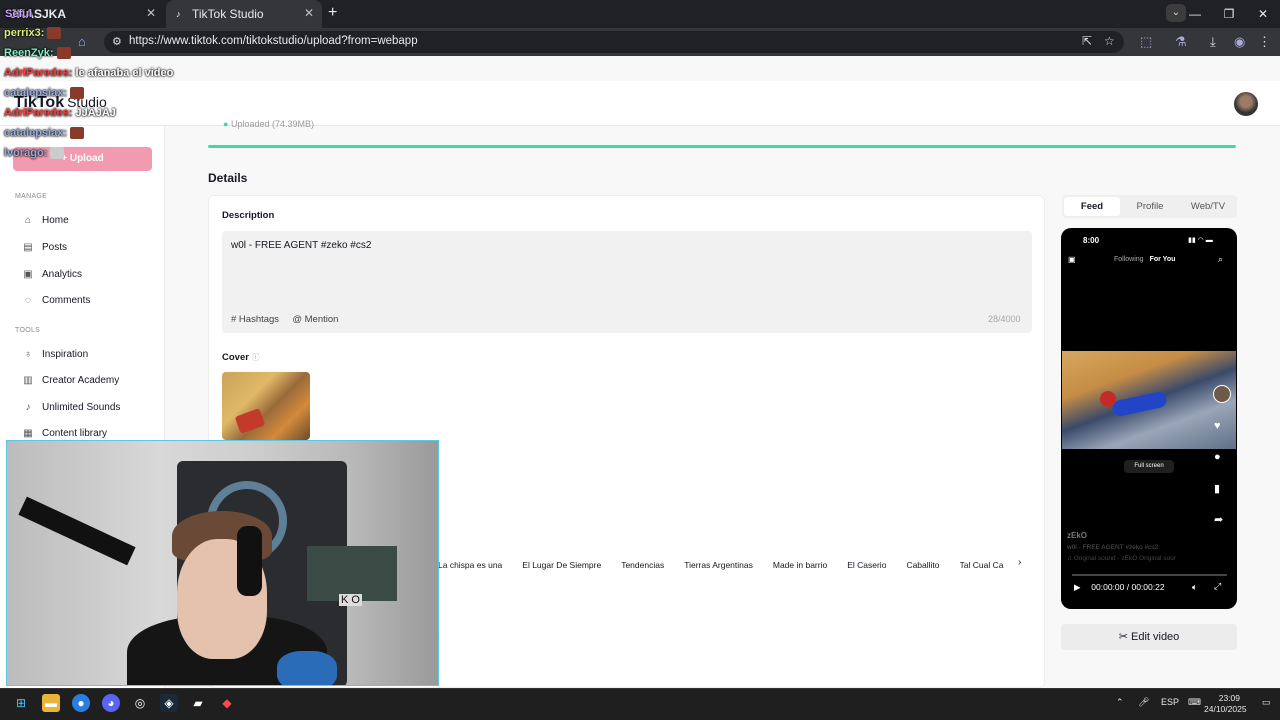 This screenshot has width=1280, height=720. What do you see at coordinates (248, 215) in the screenshot?
I see `description-label: Description` at bounding box center [248, 215].